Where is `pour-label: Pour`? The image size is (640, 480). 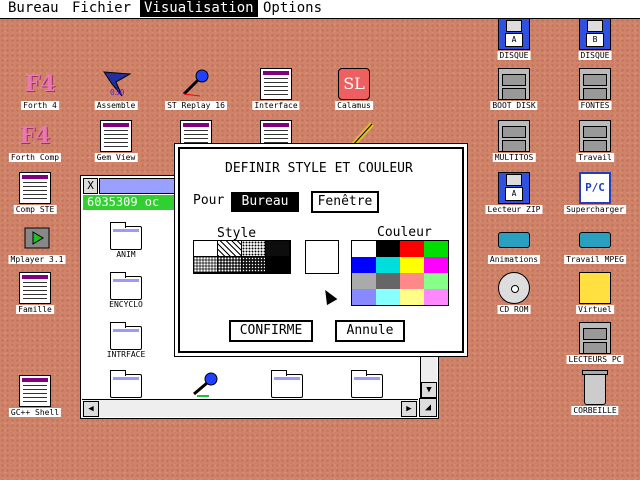
pour-label: Pour is located at coordinates (209, 200).